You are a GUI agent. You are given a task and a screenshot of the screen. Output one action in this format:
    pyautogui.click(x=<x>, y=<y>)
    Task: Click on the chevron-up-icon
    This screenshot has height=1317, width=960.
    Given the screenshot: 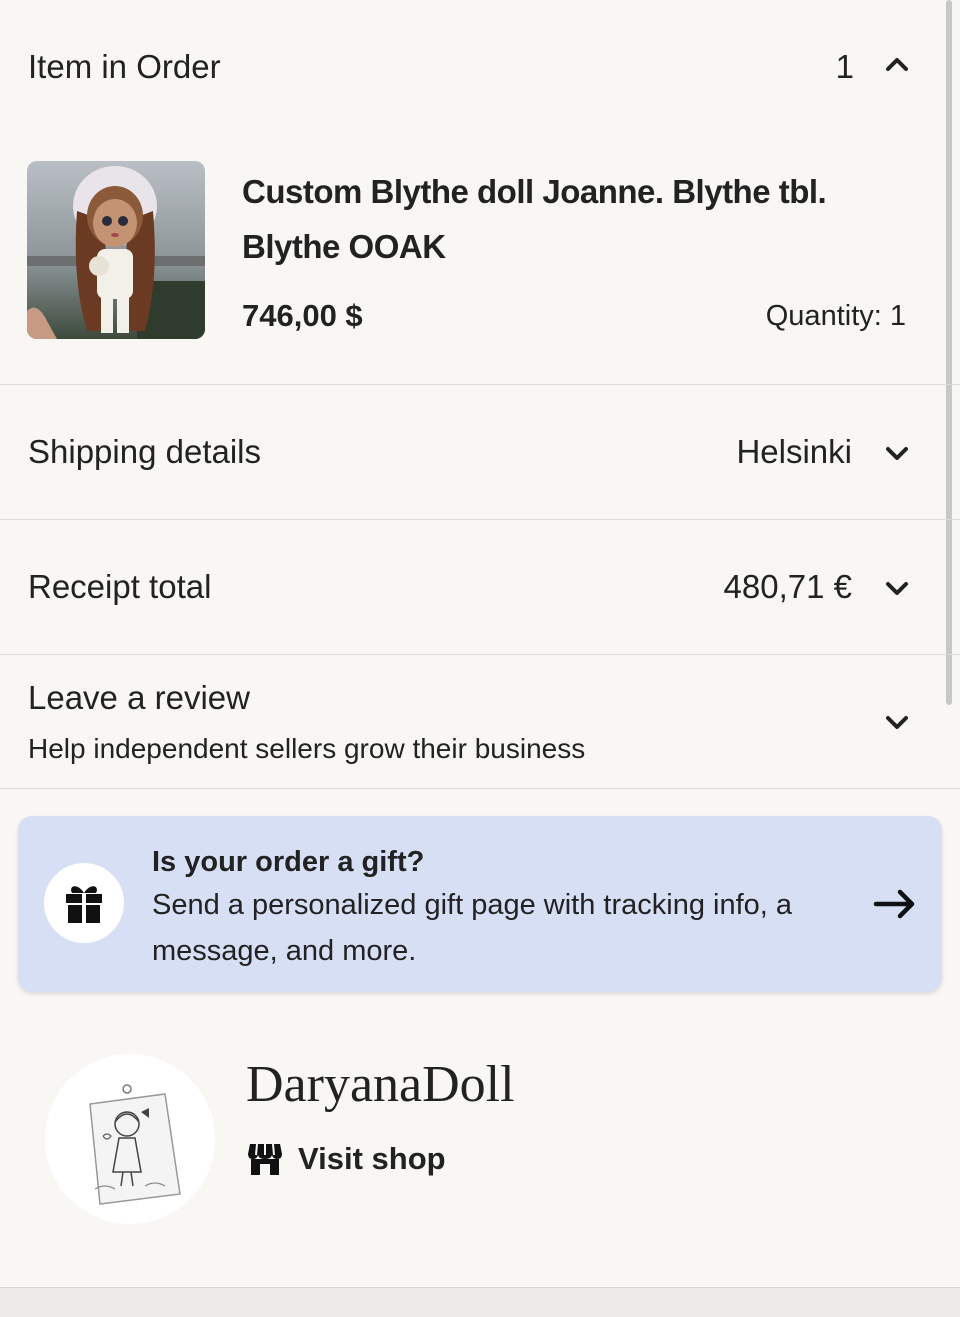 What is the action you would take?
    pyautogui.click(x=897, y=65)
    